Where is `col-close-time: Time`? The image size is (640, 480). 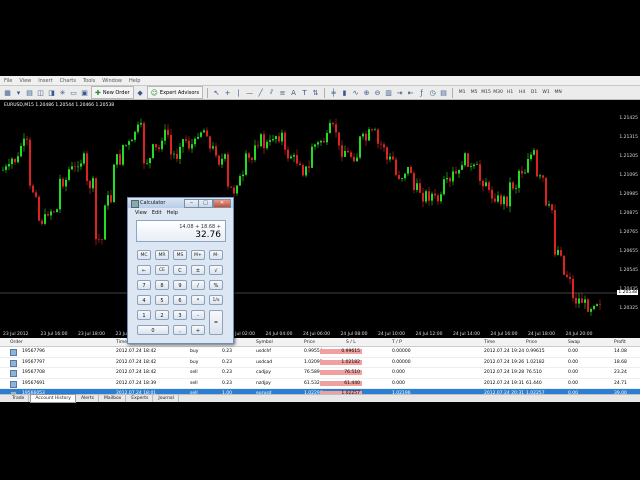
col-close-time: Time is located at coordinates (489, 342).